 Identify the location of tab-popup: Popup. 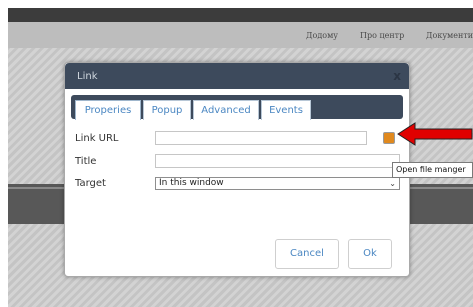
(167, 110).